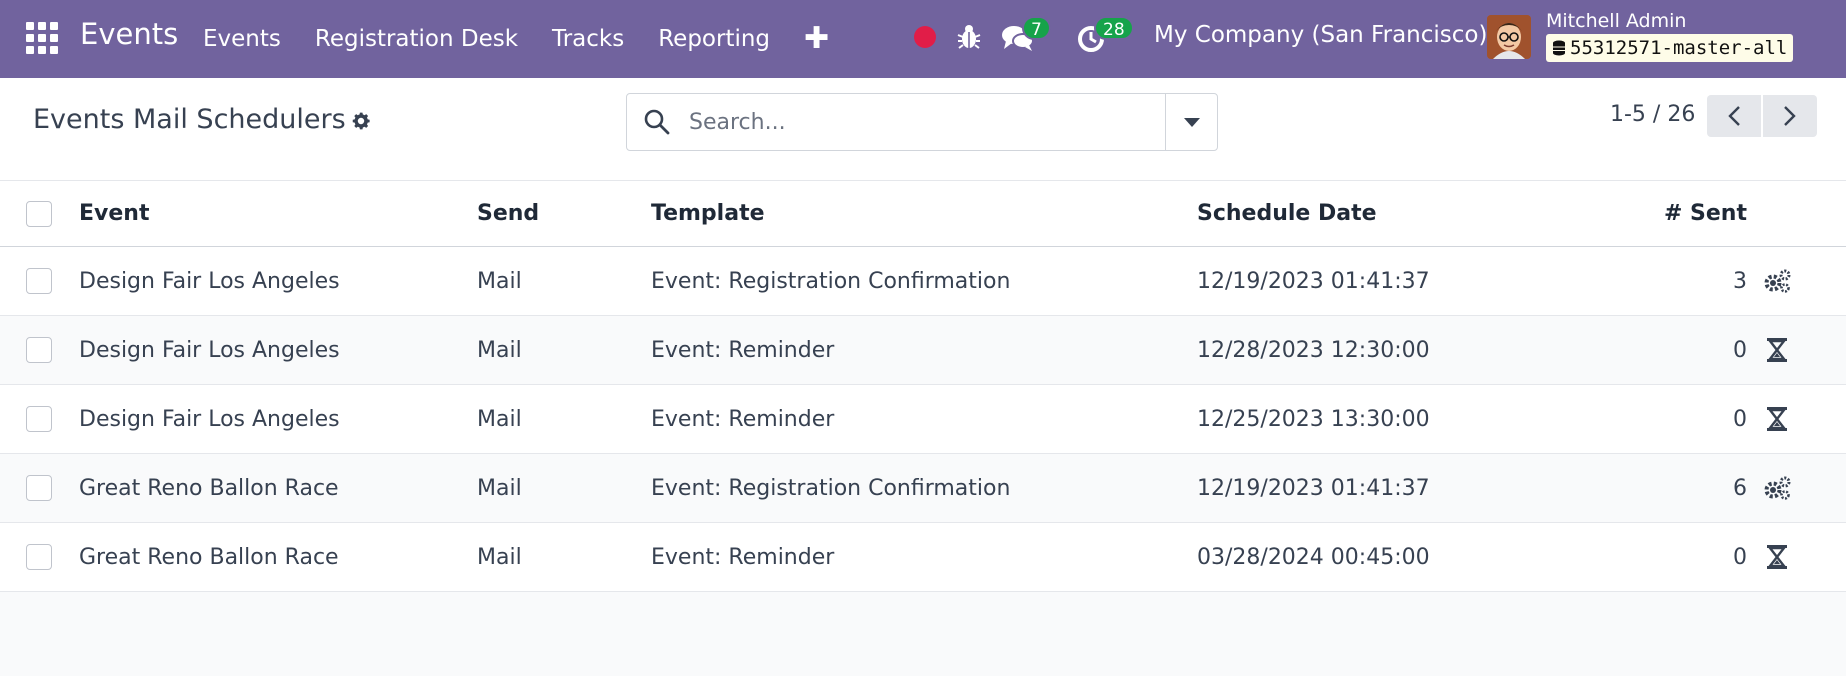 The height and width of the screenshot is (676, 1846). I want to click on app-menu-icon, so click(42, 38).